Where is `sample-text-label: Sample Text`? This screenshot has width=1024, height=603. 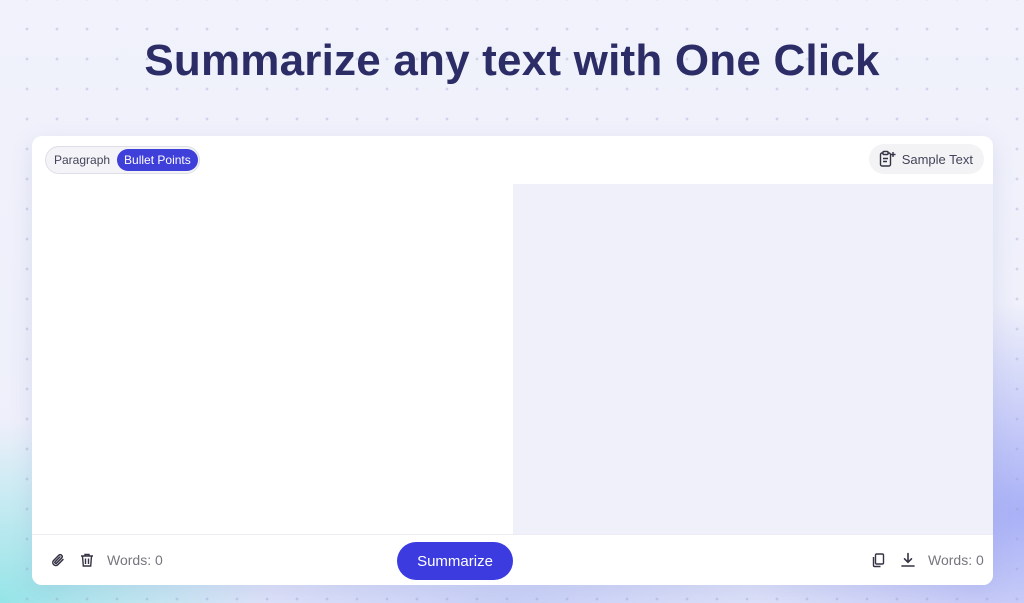
sample-text-label: Sample Text is located at coordinates (937, 159).